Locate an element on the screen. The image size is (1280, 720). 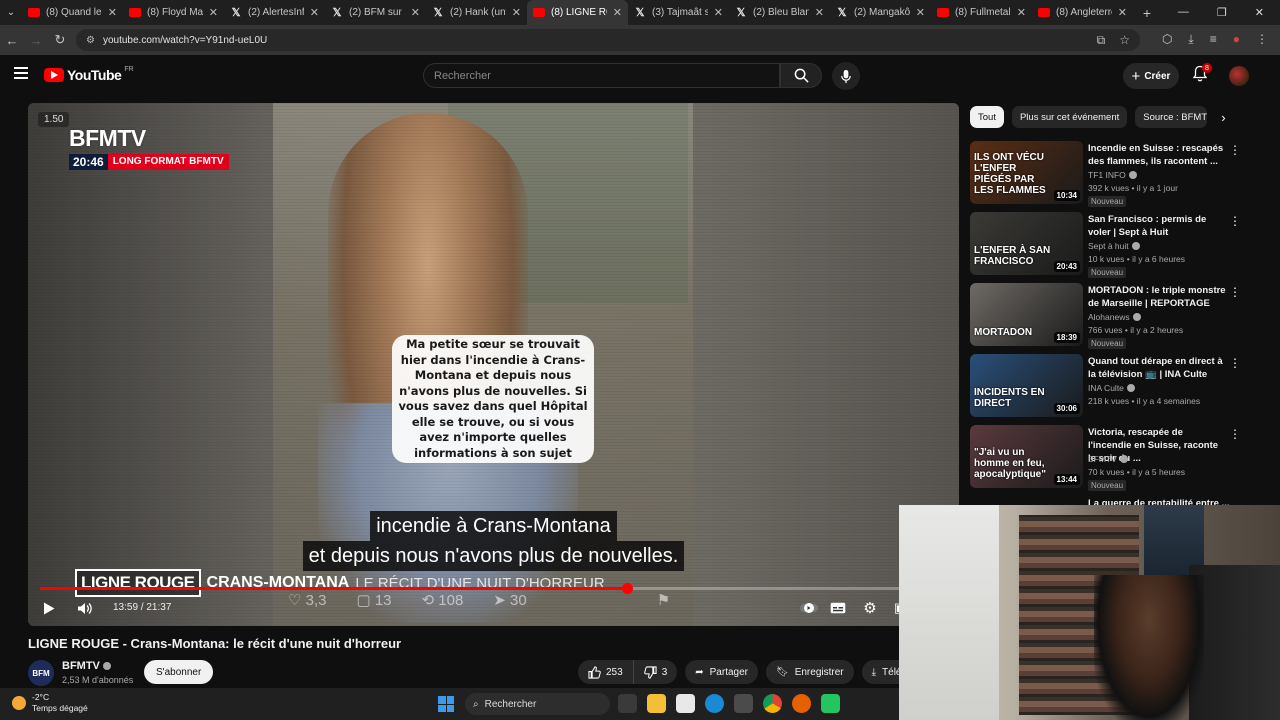
progress-bar is located at coordinates (493, 588).